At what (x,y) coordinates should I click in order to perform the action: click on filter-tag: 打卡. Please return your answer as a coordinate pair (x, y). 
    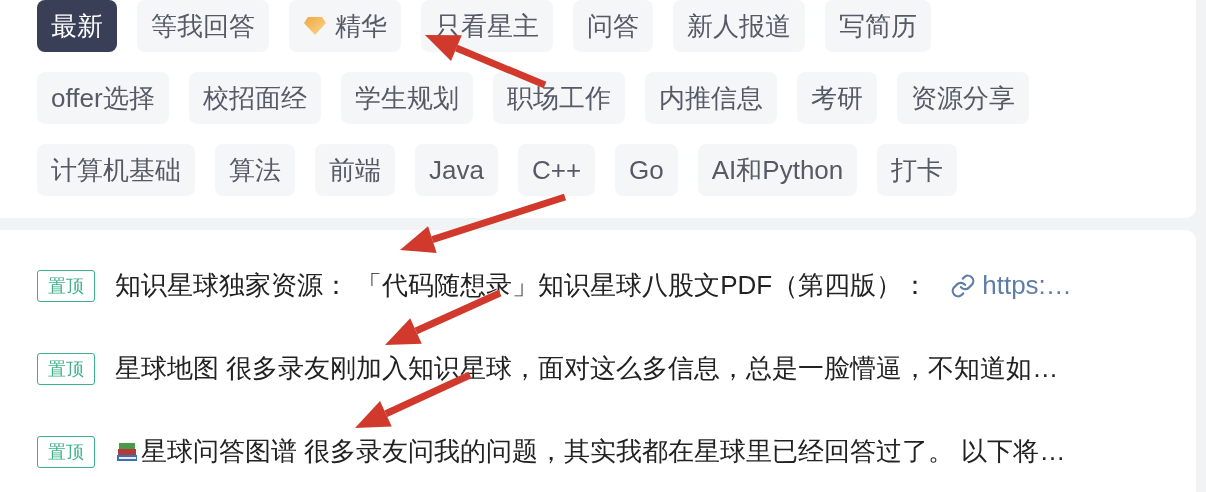
    Looking at the image, I should click on (917, 170).